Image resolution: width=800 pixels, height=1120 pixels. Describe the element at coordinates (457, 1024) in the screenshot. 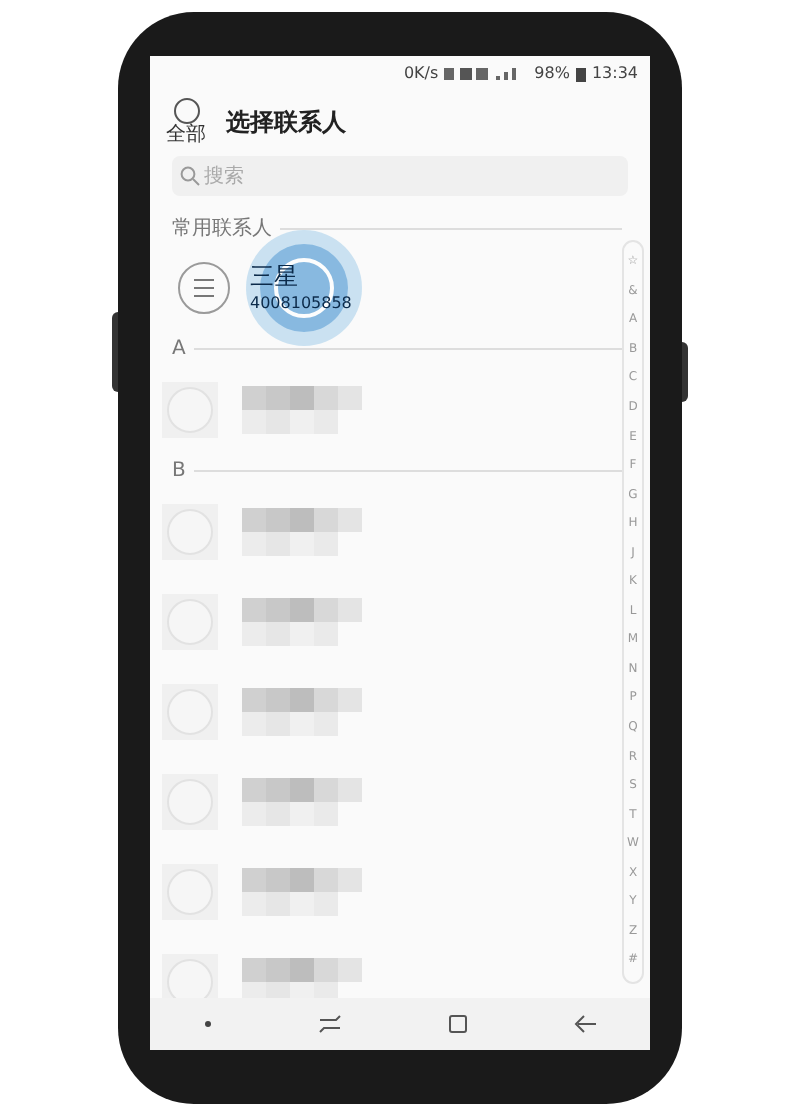

I see `home-icon` at that location.